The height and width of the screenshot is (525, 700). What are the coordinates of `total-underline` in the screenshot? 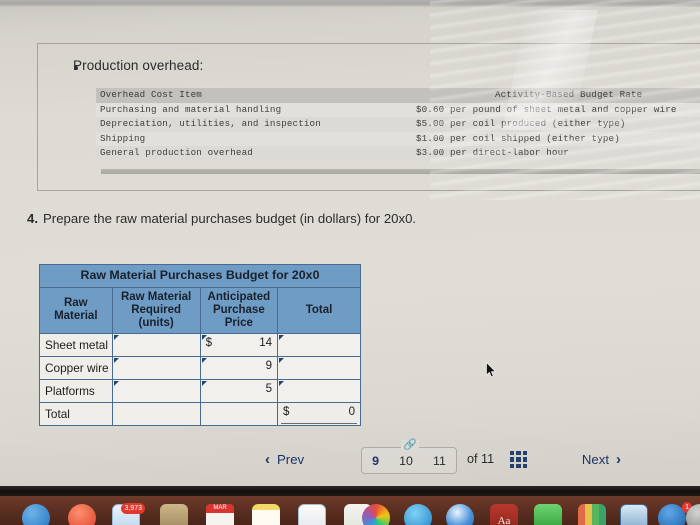 It's located at (319, 423).